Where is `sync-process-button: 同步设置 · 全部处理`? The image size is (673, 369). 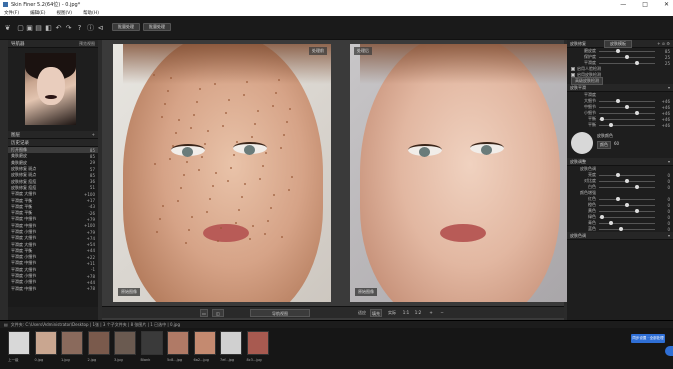
sync-process-button: 同步设置 · 全部处理 is located at coordinates (648, 338).